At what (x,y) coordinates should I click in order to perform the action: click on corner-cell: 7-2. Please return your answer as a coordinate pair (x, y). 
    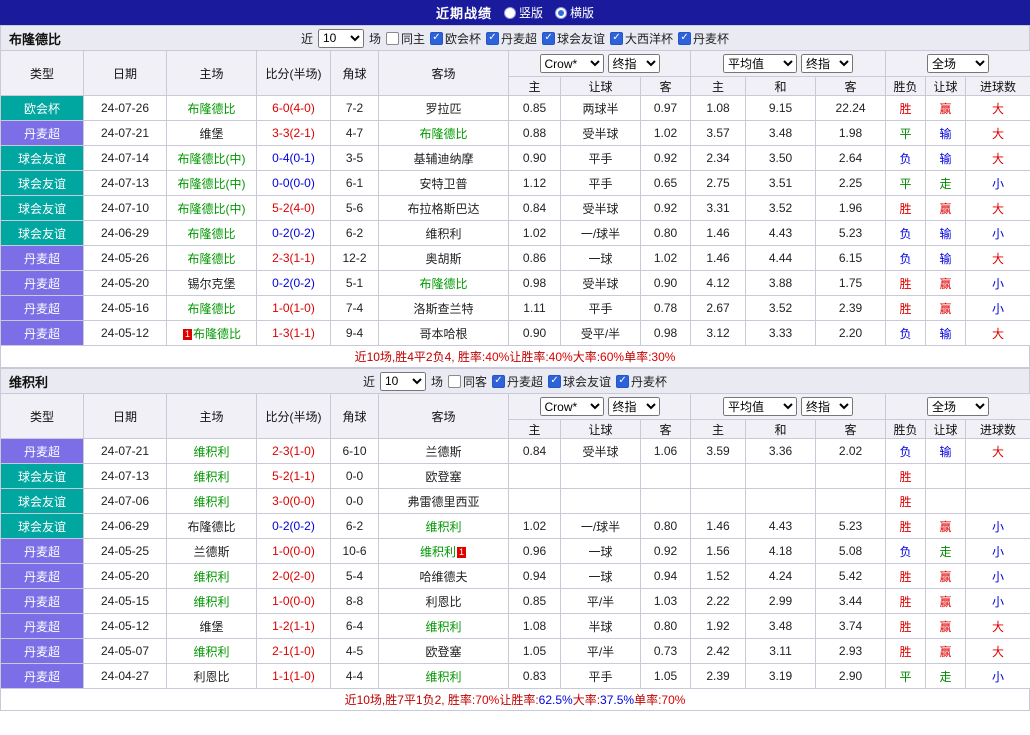
    Looking at the image, I should click on (354, 108).